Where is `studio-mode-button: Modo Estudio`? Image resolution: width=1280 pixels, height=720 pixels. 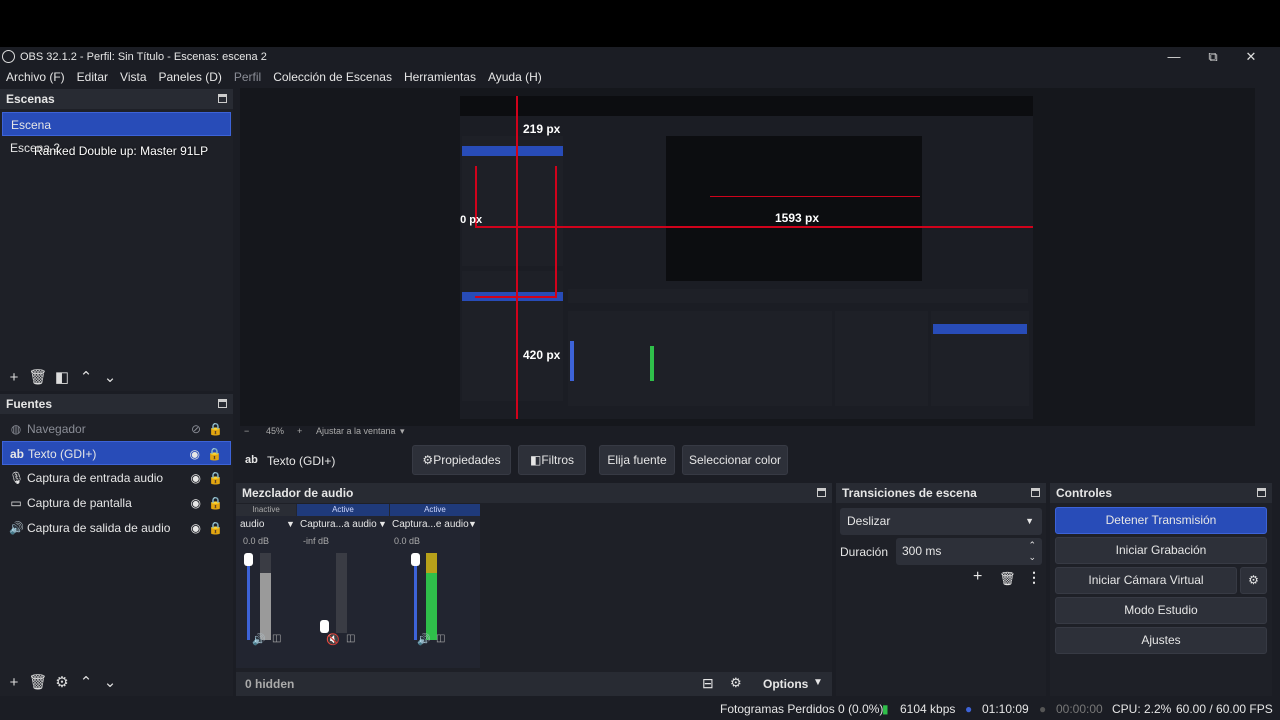
studio-mode-button: Modo Estudio is located at coordinates (1161, 610).